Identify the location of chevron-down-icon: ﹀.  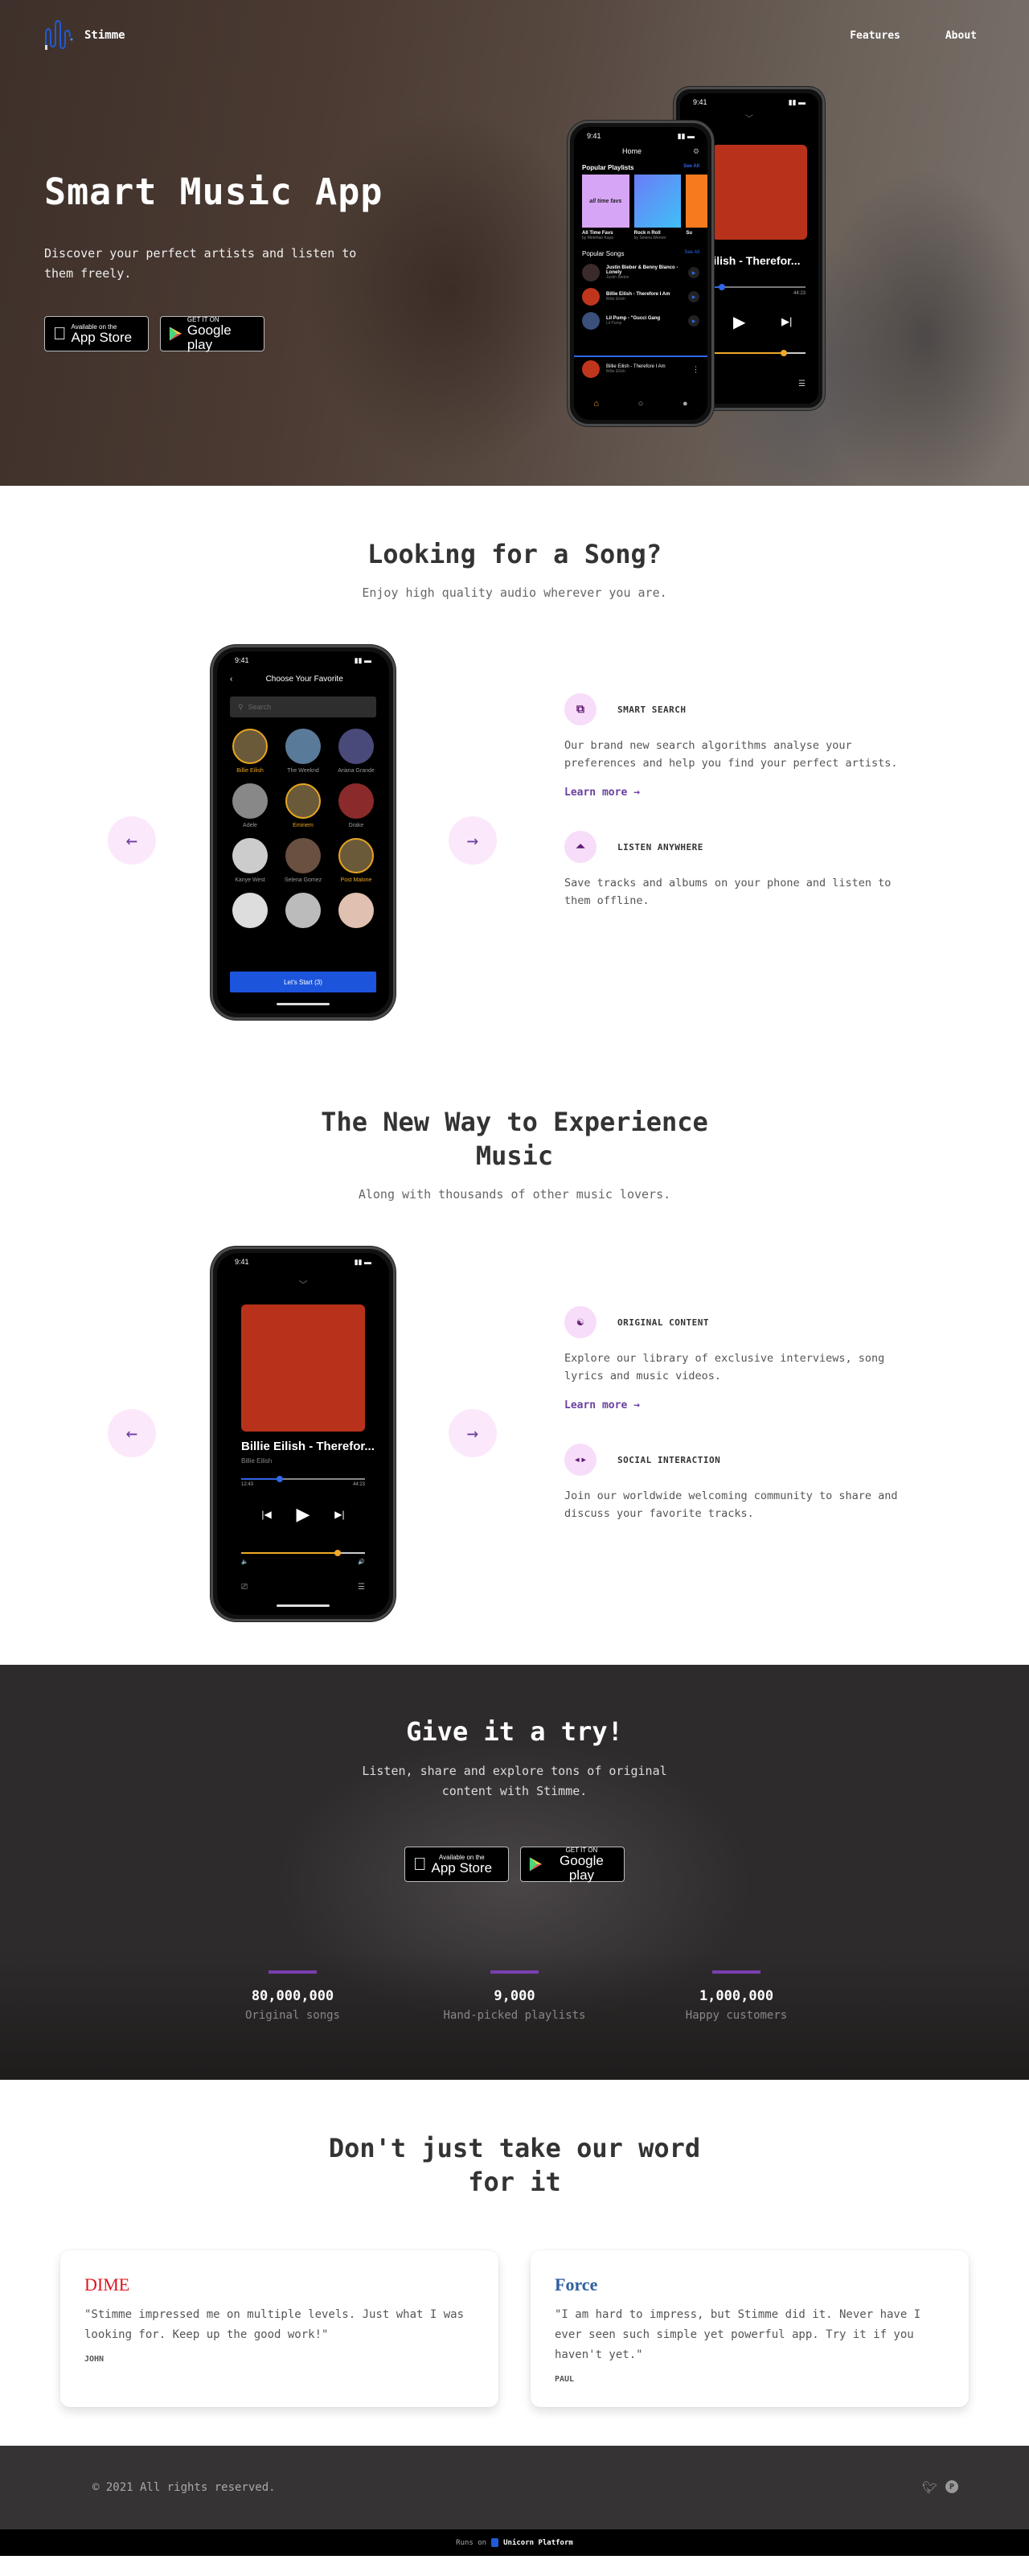
(303, 1284).